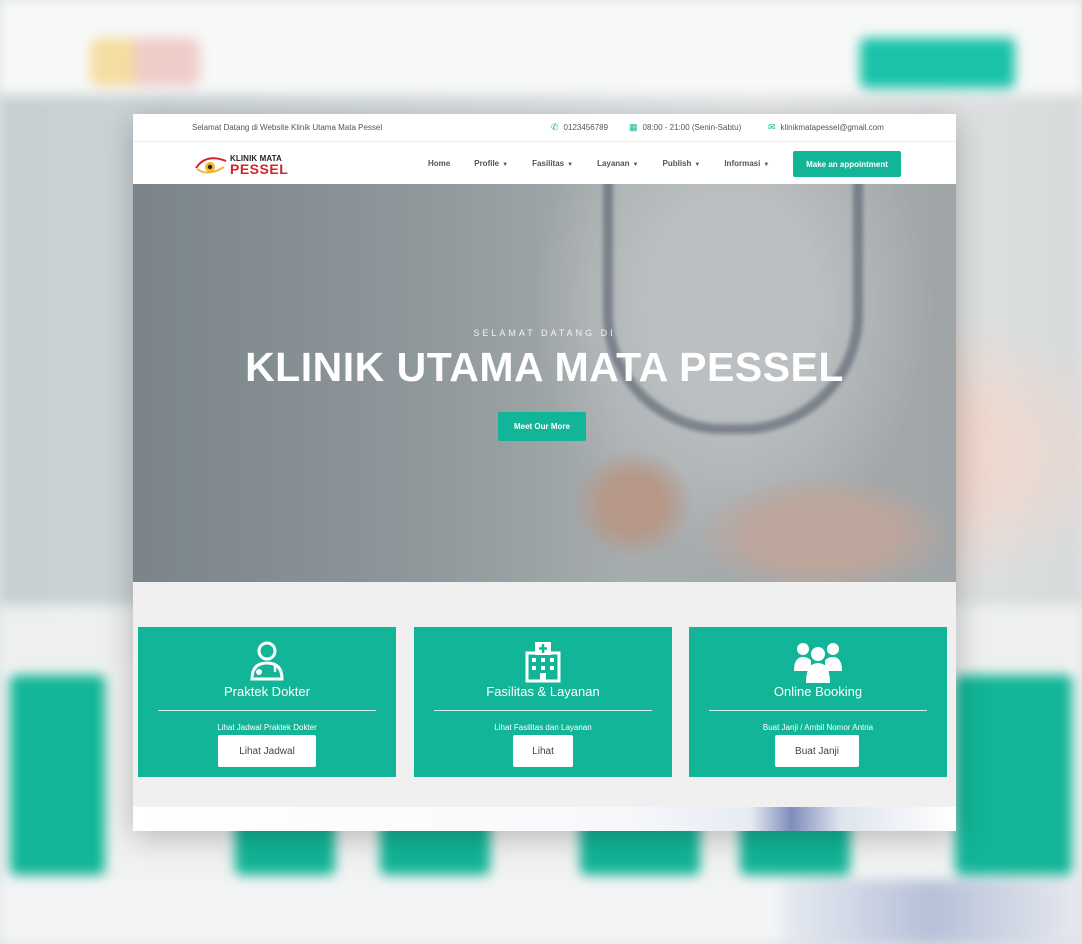 This screenshot has height=944, width=1082. What do you see at coordinates (818, 691) in the screenshot?
I see `card-title: Online Booking` at bounding box center [818, 691].